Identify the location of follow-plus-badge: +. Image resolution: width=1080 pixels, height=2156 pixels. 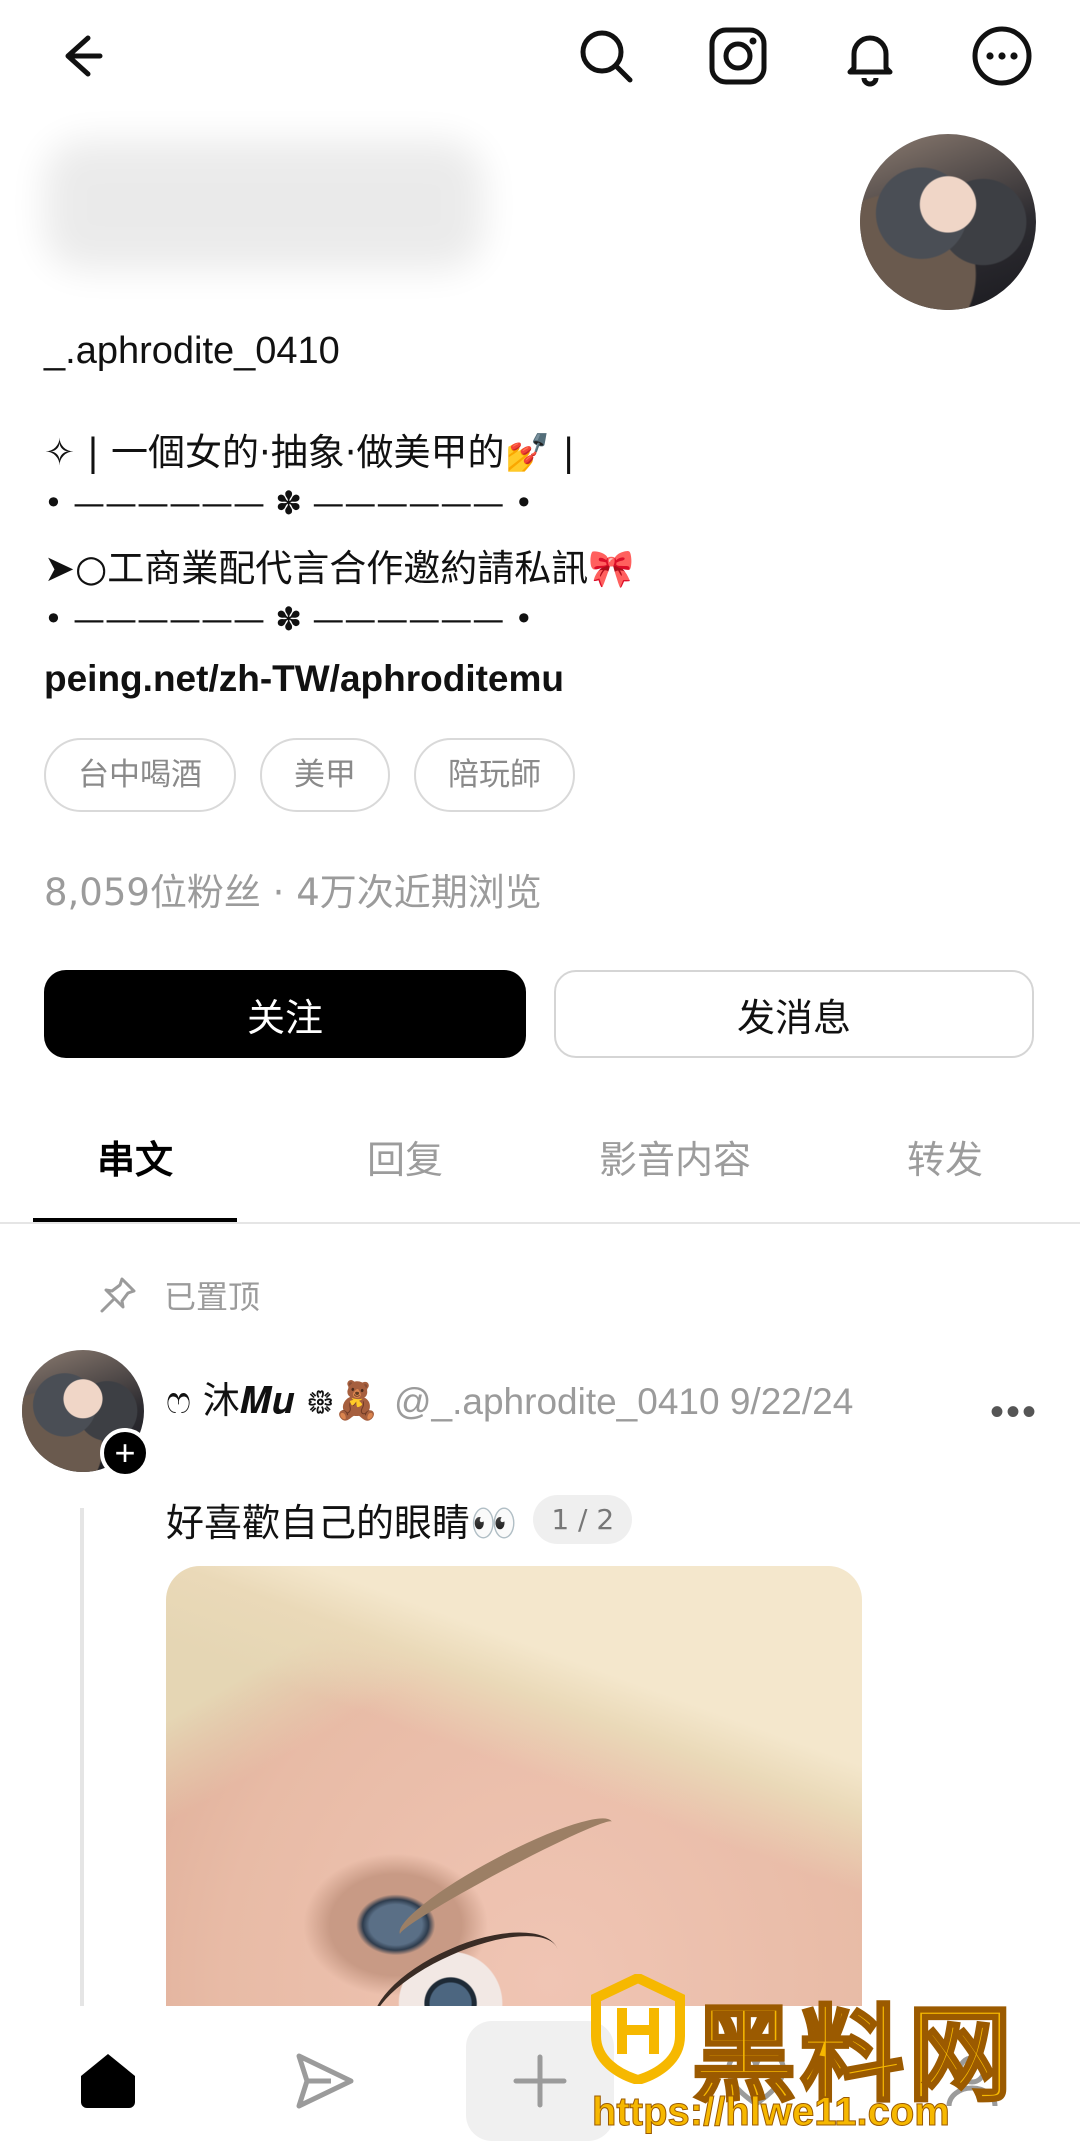
(125, 1453).